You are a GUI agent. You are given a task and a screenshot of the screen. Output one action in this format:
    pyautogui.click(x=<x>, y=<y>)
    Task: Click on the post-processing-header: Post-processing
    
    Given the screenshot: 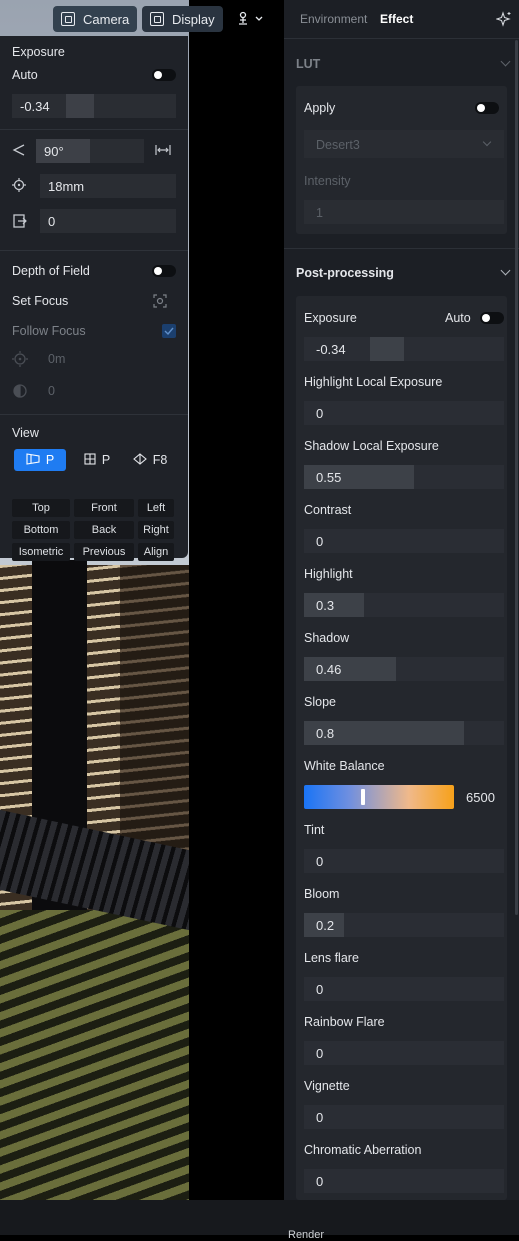 What is the action you would take?
    pyautogui.click(x=401, y=273)
    